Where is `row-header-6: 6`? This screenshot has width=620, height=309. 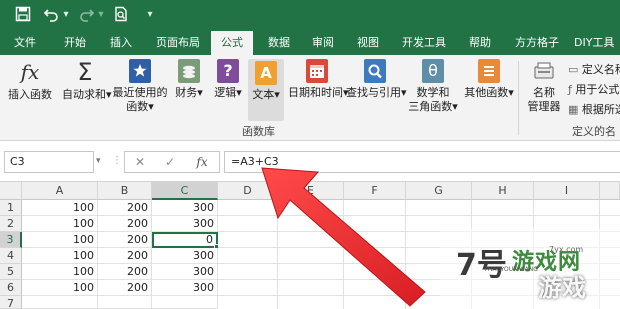
row-header-6: 6 is located at coordinates (11, 288).